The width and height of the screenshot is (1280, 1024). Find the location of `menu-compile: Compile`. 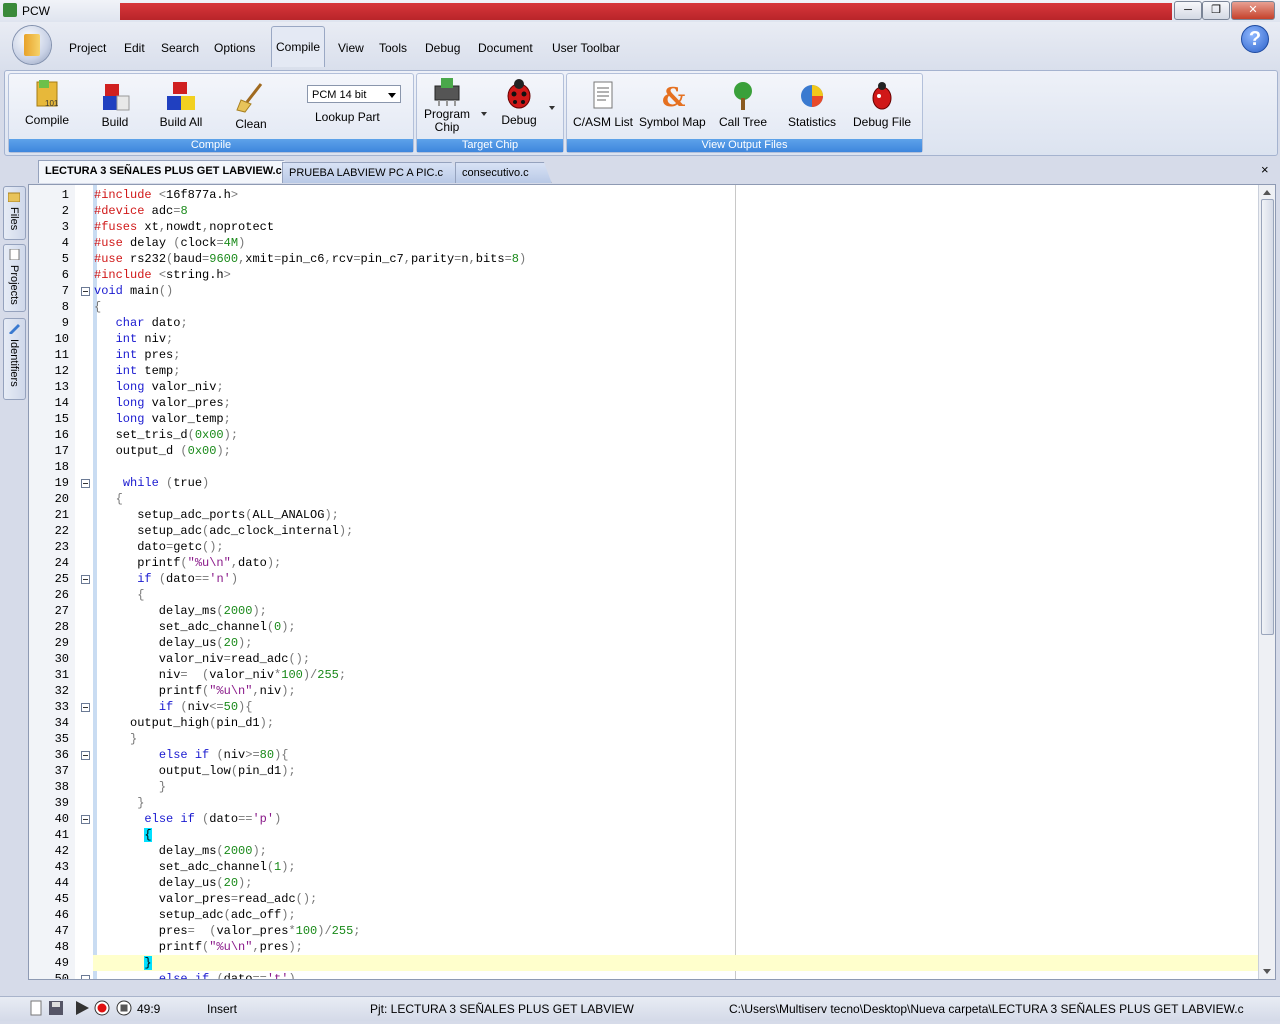

menu-compile: Compile is located at coordinates (298, 46).